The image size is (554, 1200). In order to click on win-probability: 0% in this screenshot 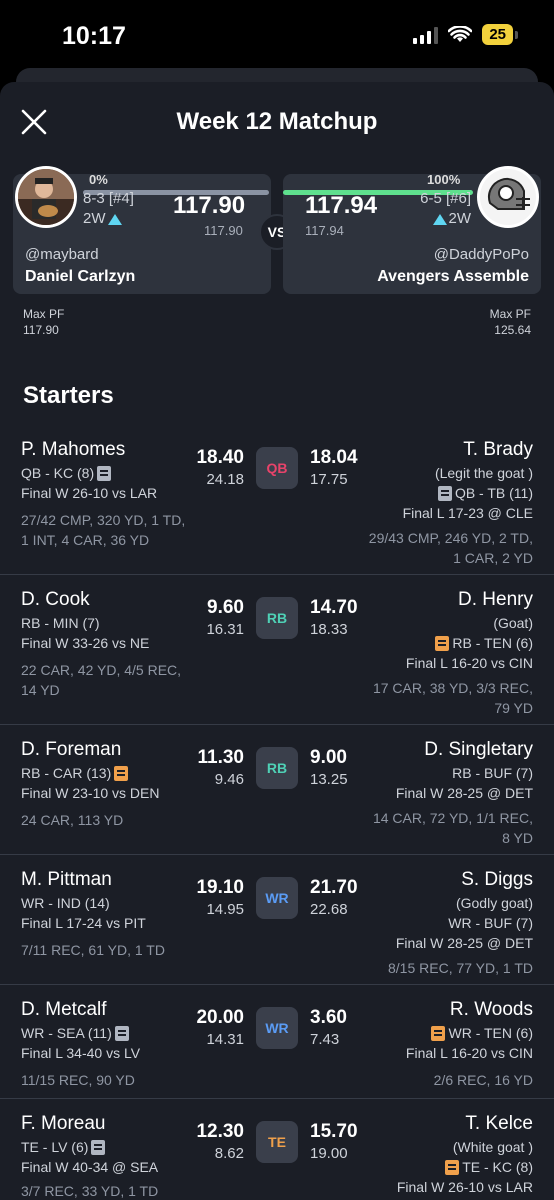, I will do `click(98, 179)`.